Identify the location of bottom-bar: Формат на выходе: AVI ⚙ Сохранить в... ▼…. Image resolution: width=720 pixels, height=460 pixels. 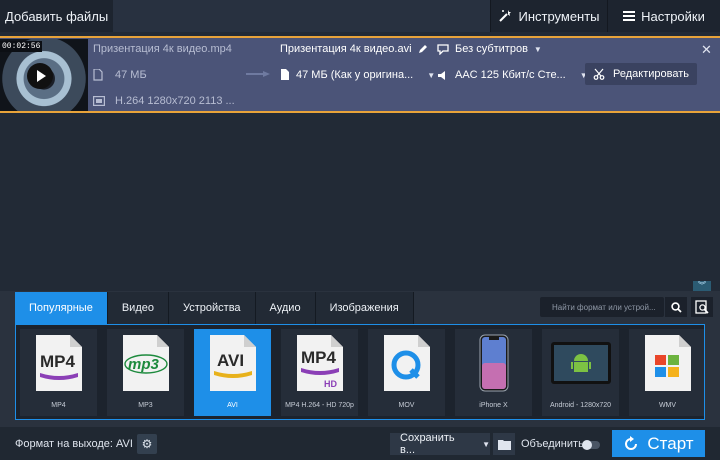
(360, 443).